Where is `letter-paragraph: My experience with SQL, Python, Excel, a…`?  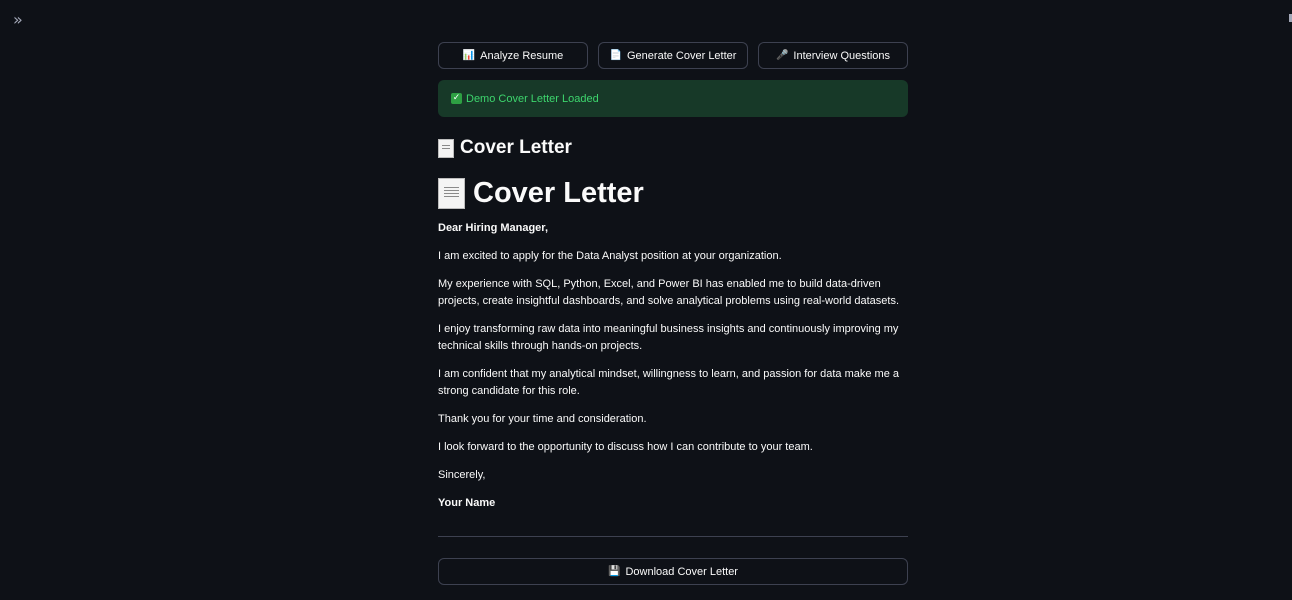
letter-paragraph: My experience with SQL, Python, Excel, a… is located at coordinates (669, 292).